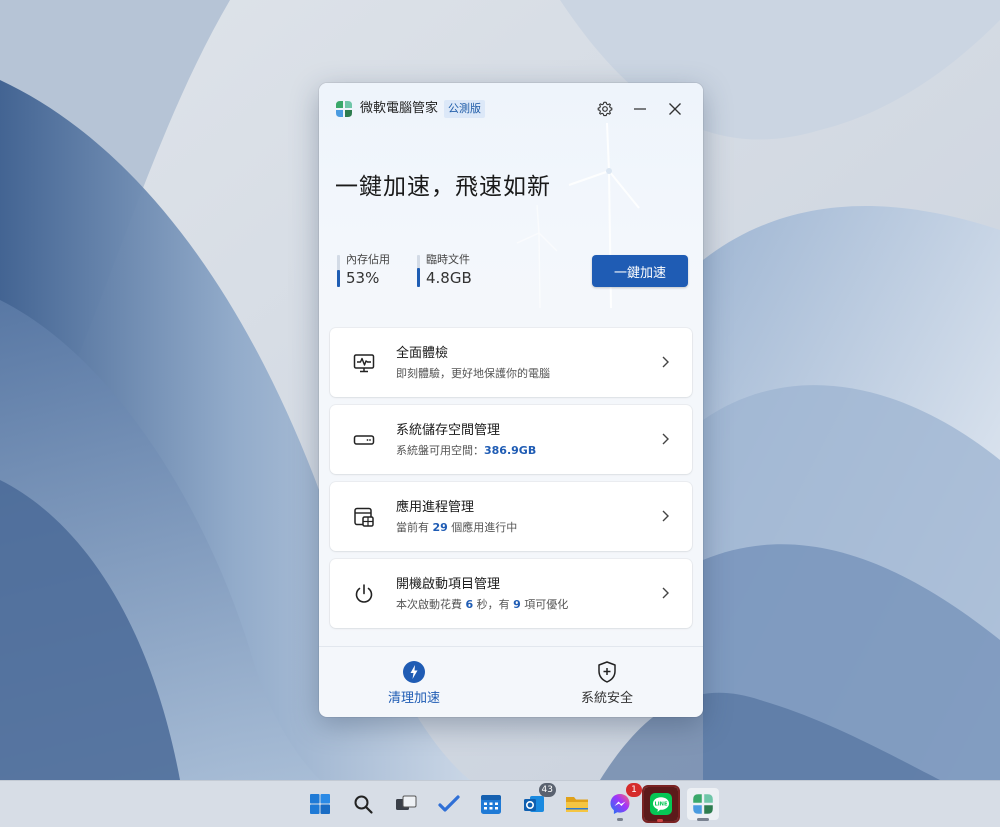 This screenshot has width=1000, height=827. I want to click on subtitle-text: 系統盤可用空間：, so click(440, 450).